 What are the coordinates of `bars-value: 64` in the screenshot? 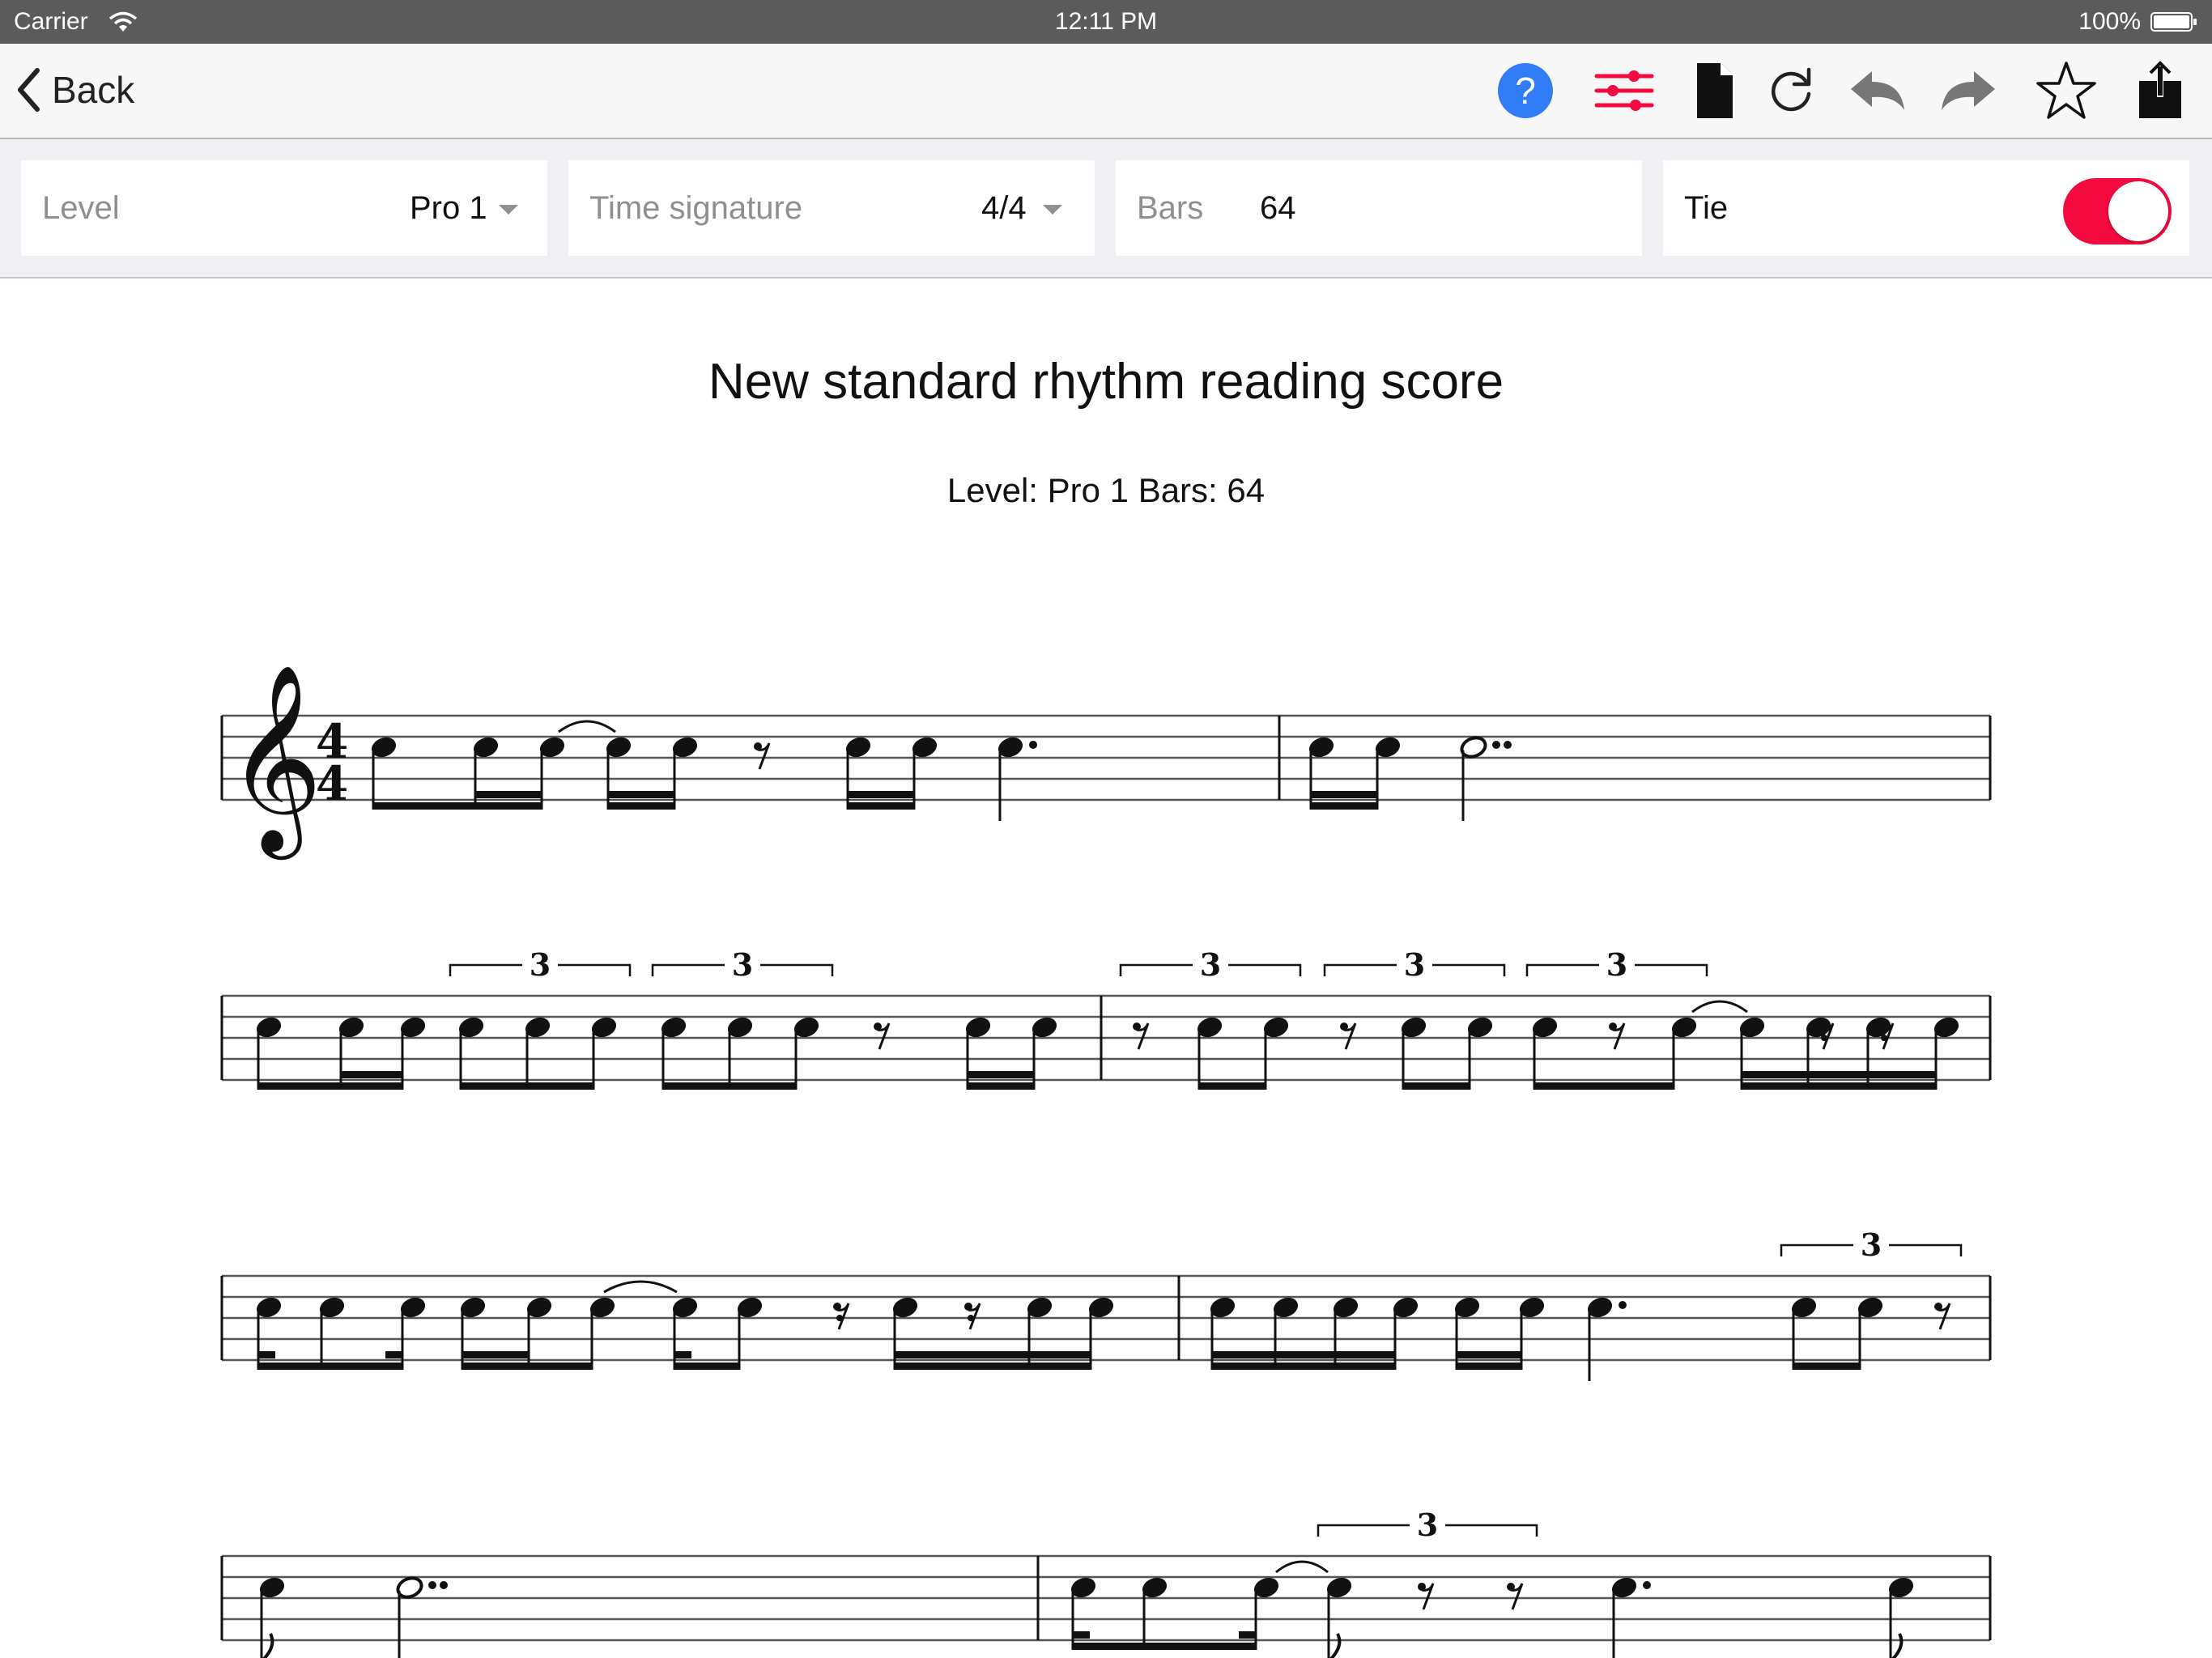 It's located at (1278, 208).